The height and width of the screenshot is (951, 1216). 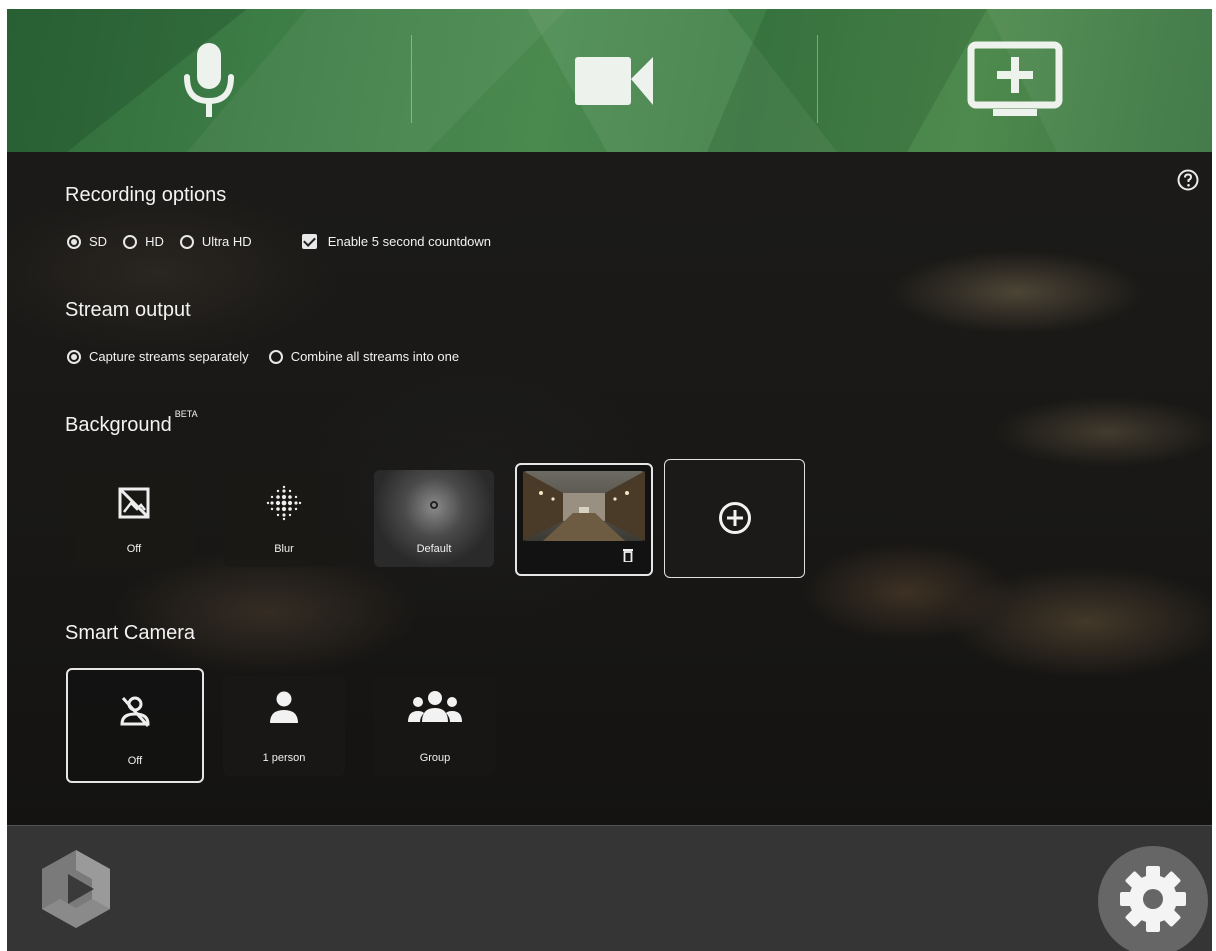 I want to click on delete-icon, so click(x=628, y=555).